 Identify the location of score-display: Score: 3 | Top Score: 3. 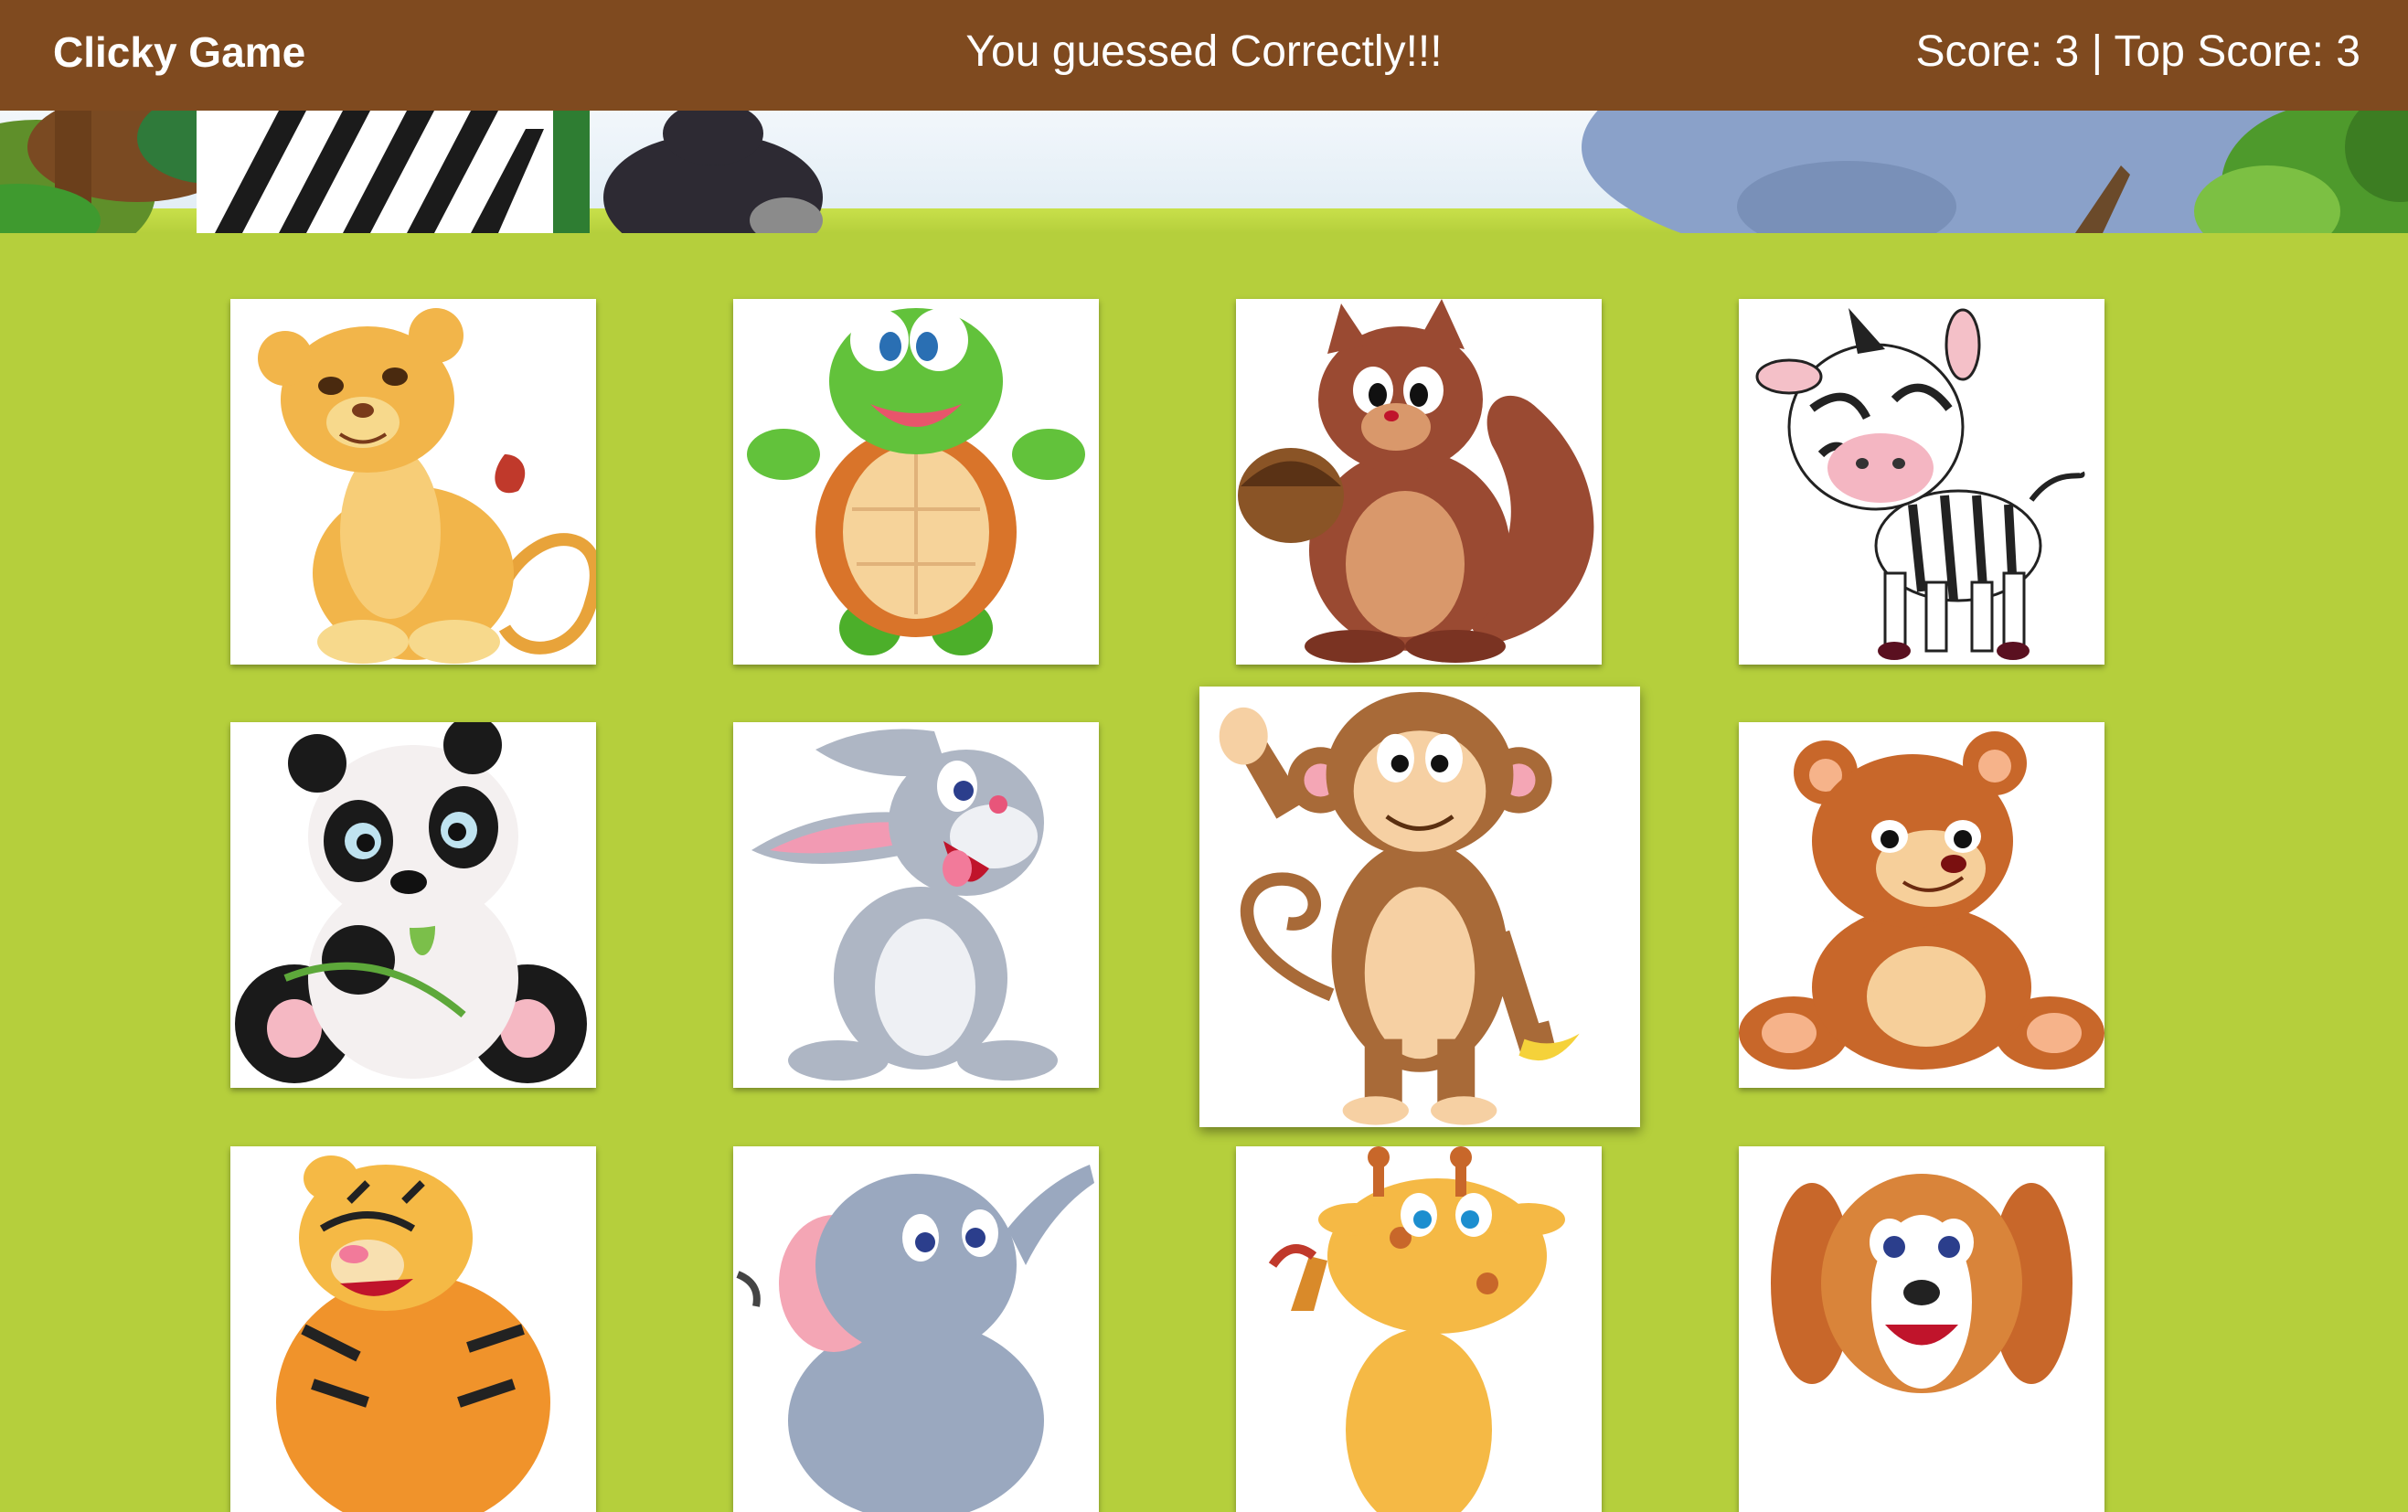
(2137, 51).